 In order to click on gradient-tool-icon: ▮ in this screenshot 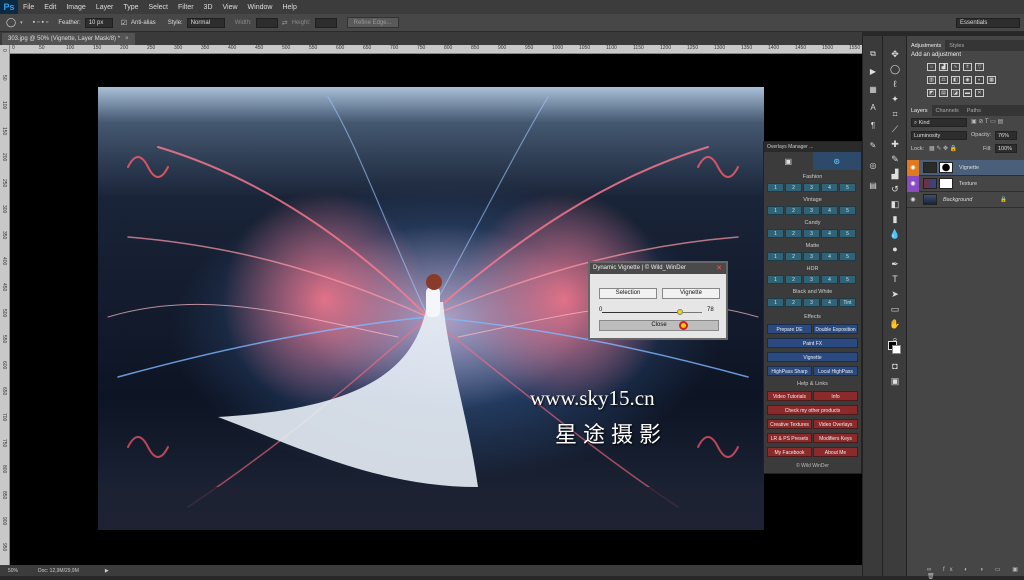, I will do `click(895, 219)`.